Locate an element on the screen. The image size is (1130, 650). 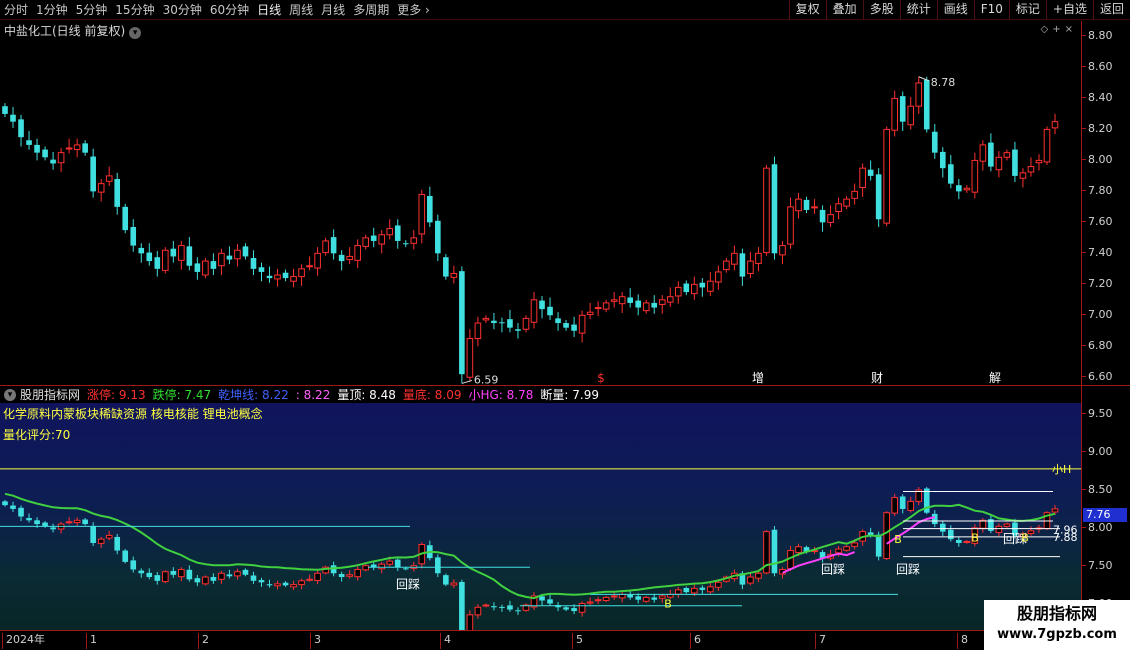
draw-line-button: 画线 is located at coordinates (955, 10).